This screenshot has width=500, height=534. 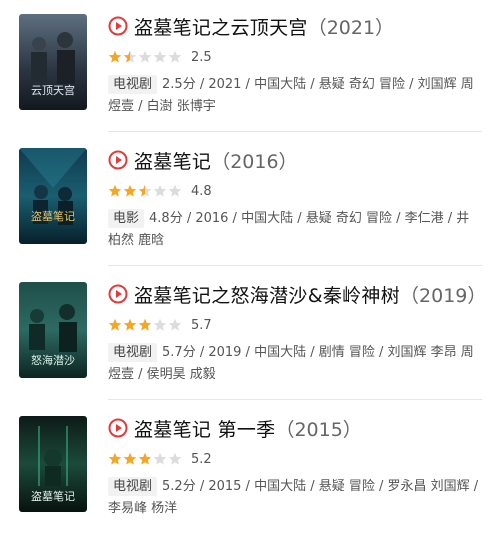 I want to click on poster-title: 怒海潜沙, so click(x=53, y=360).